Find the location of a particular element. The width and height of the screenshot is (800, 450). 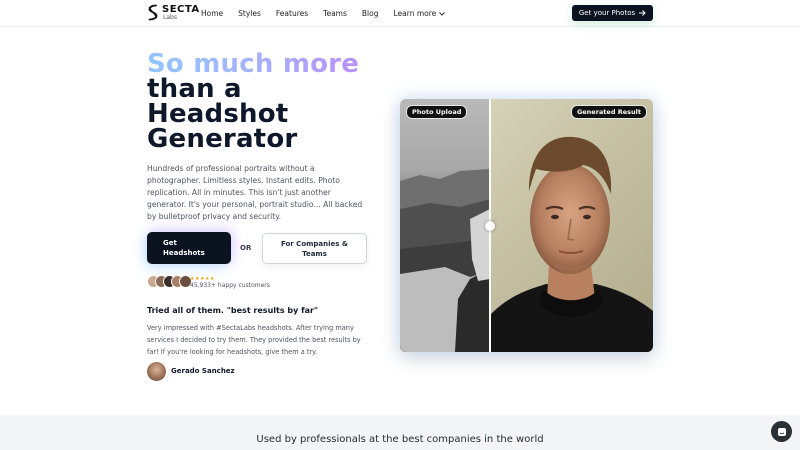

nav-learn-more-label: Learn more is located at coordinates (415, 13).